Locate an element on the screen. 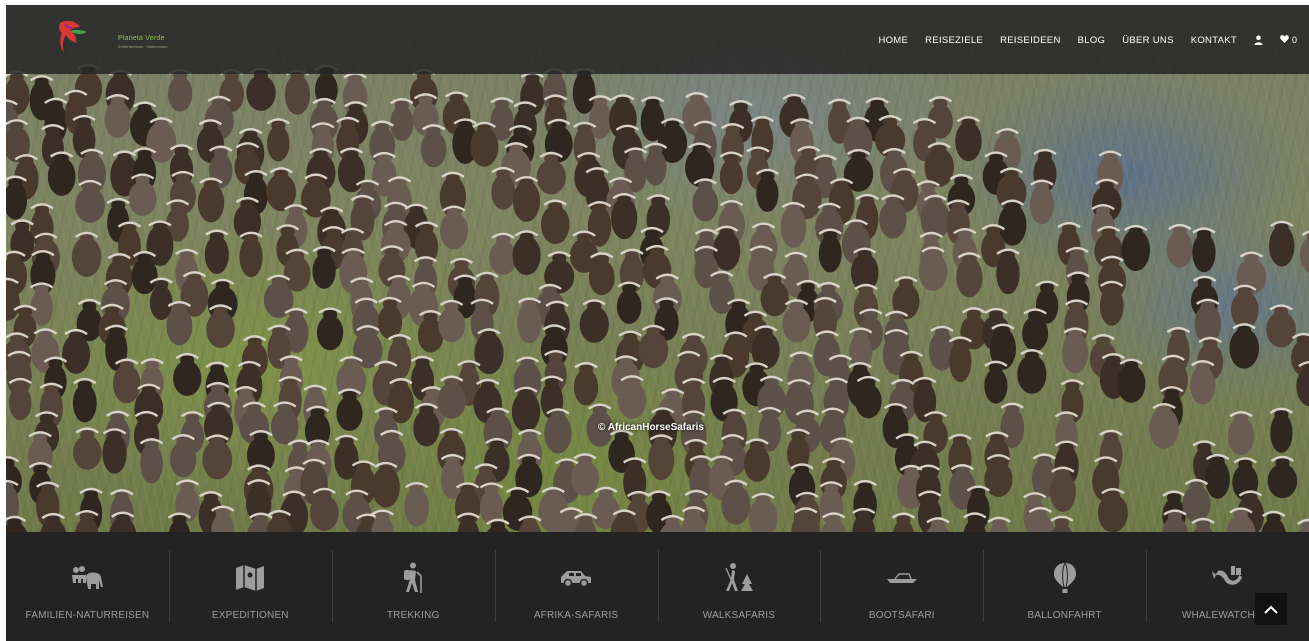 This screenshot has height=641, width=1309. whale-icon is located at coordinates (1227, 578).